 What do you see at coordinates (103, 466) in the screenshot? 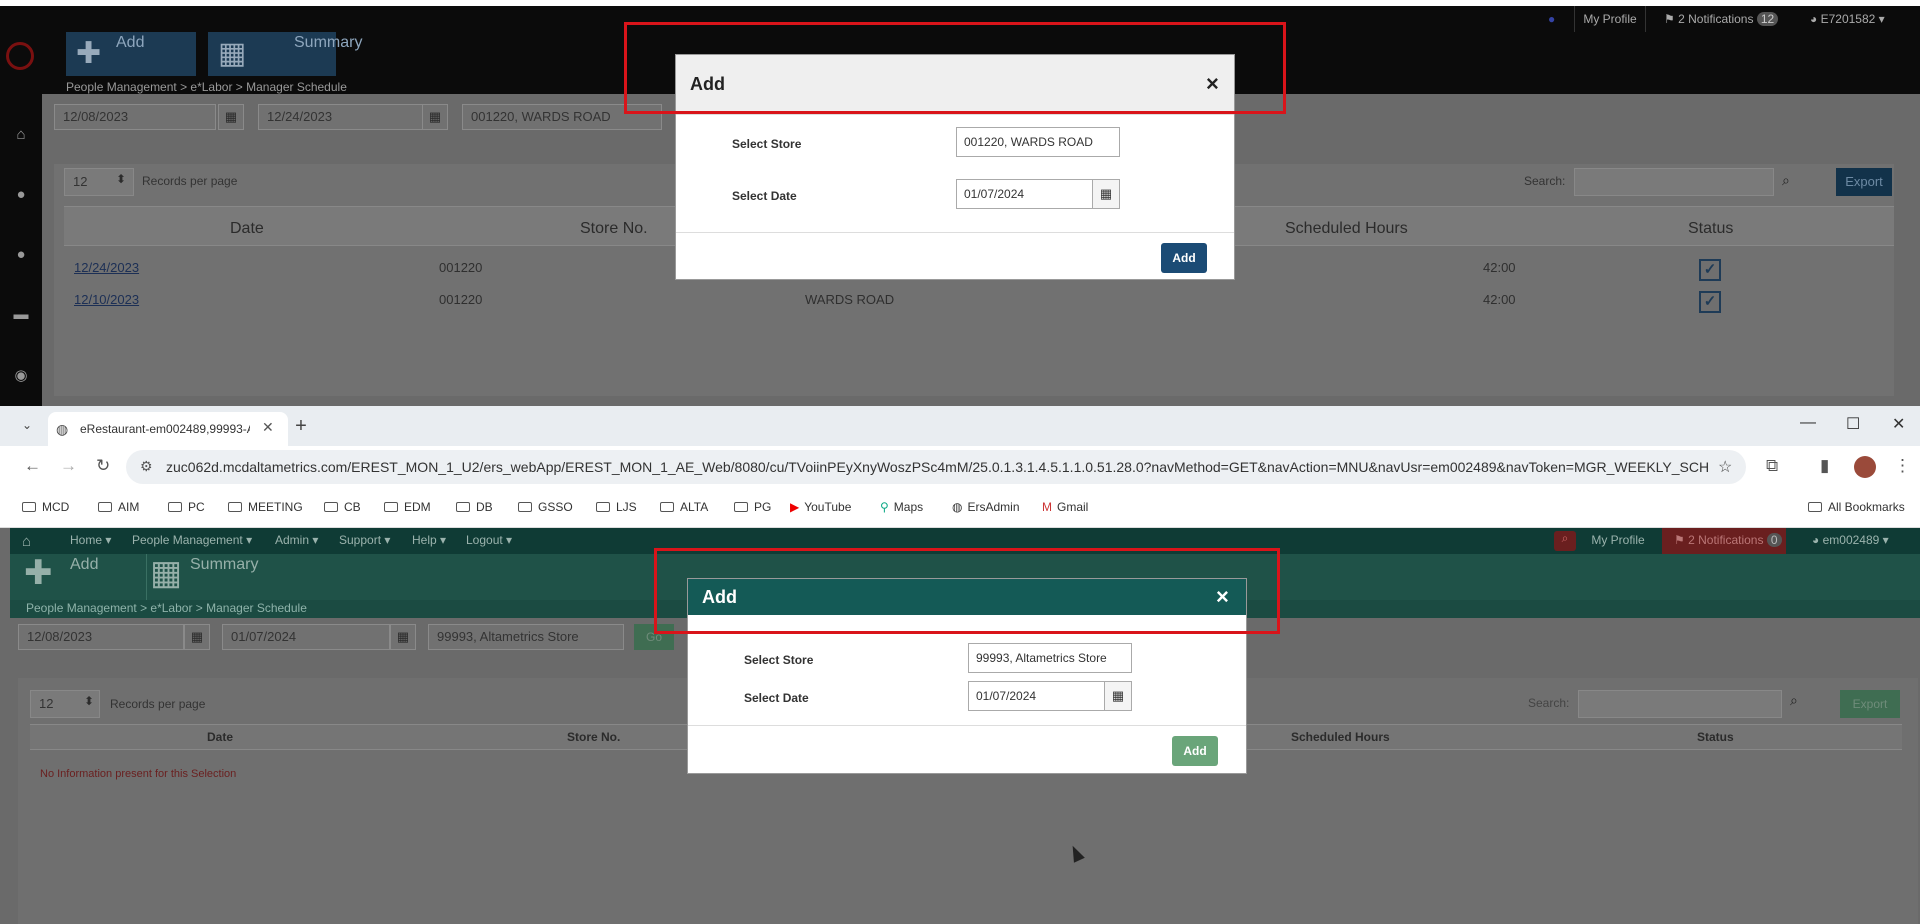
I see `reload-icon: ↻` at bounding box center [103, 466].